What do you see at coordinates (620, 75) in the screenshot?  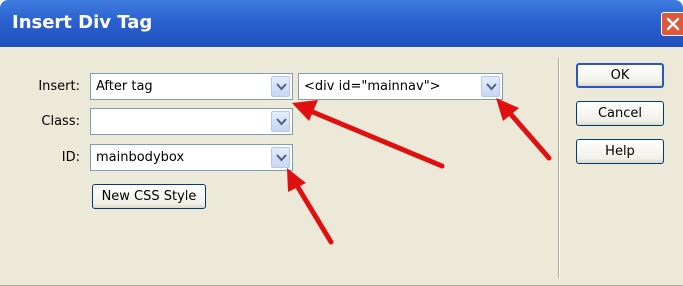 I see `ok-button: OK` at bounding box center [620, 75].